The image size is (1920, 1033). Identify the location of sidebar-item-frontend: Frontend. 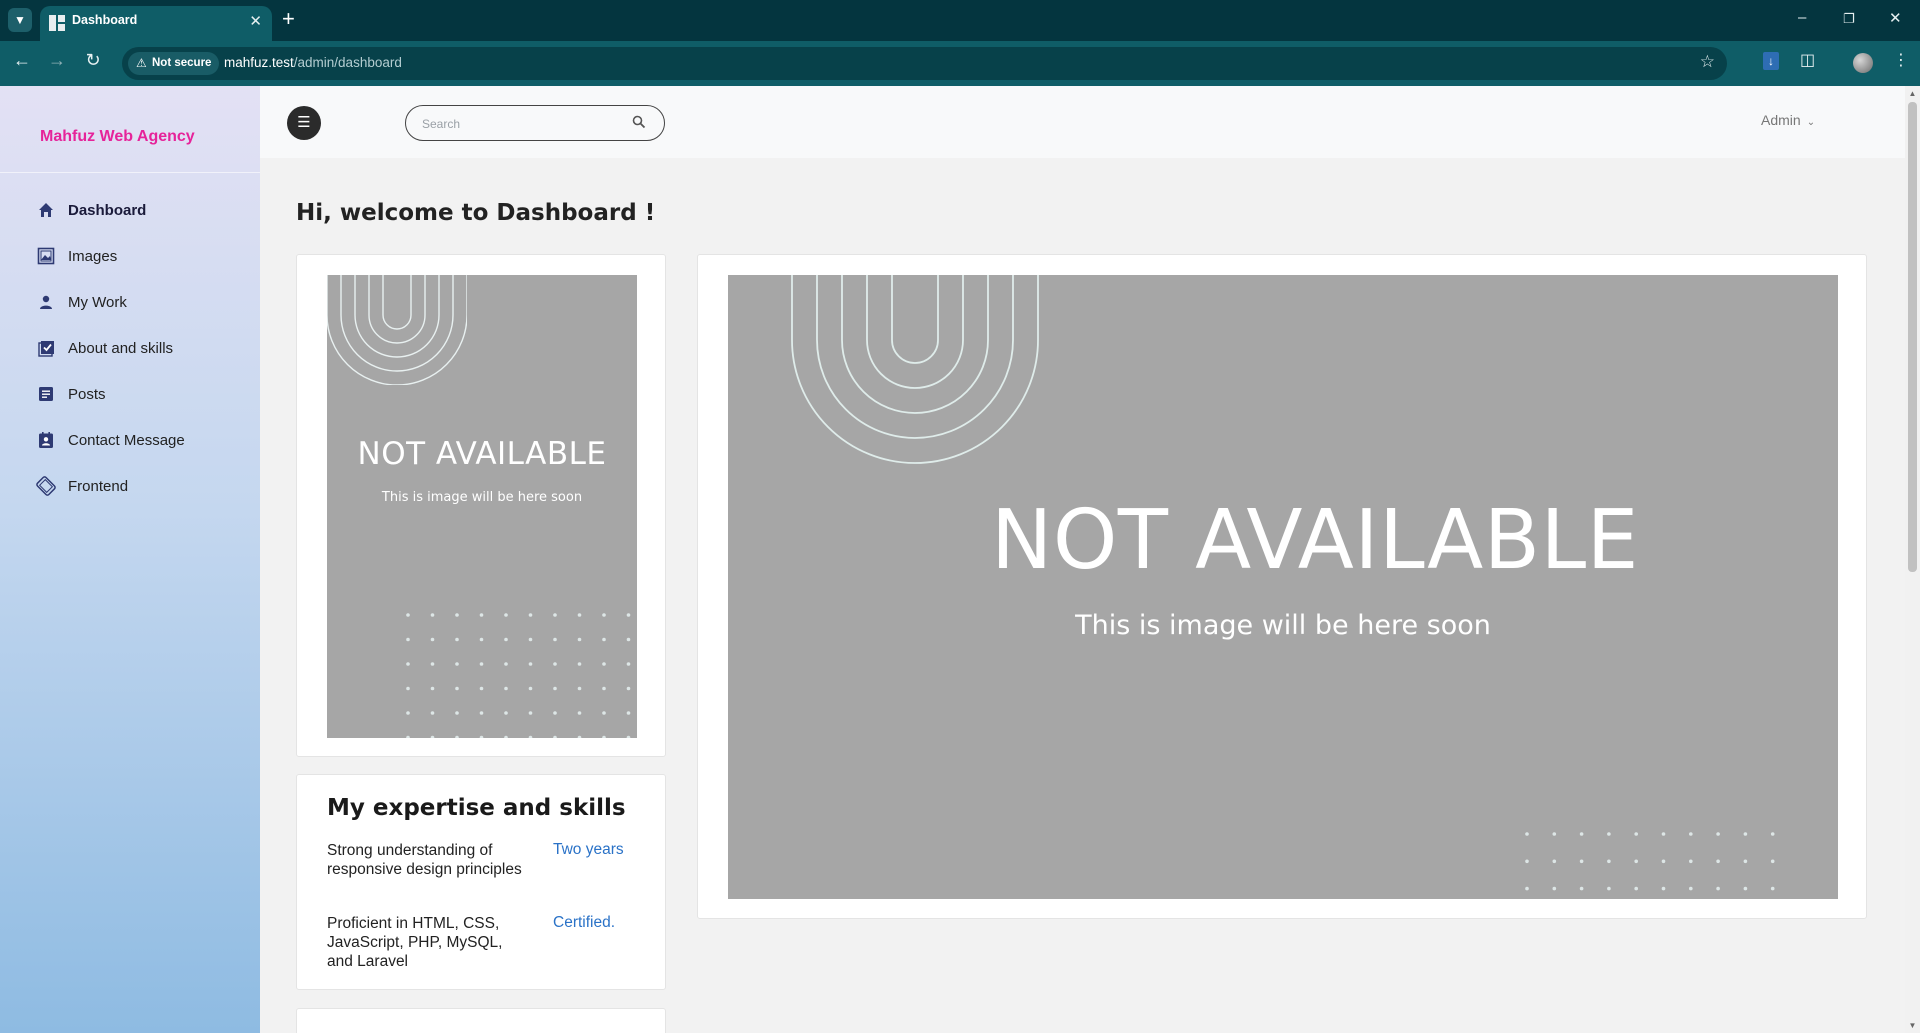
(141, 486).